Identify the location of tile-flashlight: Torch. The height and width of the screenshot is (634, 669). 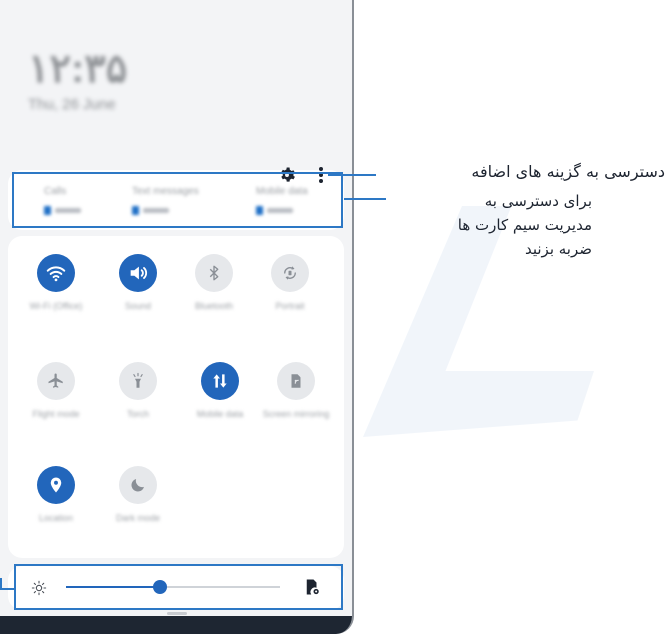
(138, 407).